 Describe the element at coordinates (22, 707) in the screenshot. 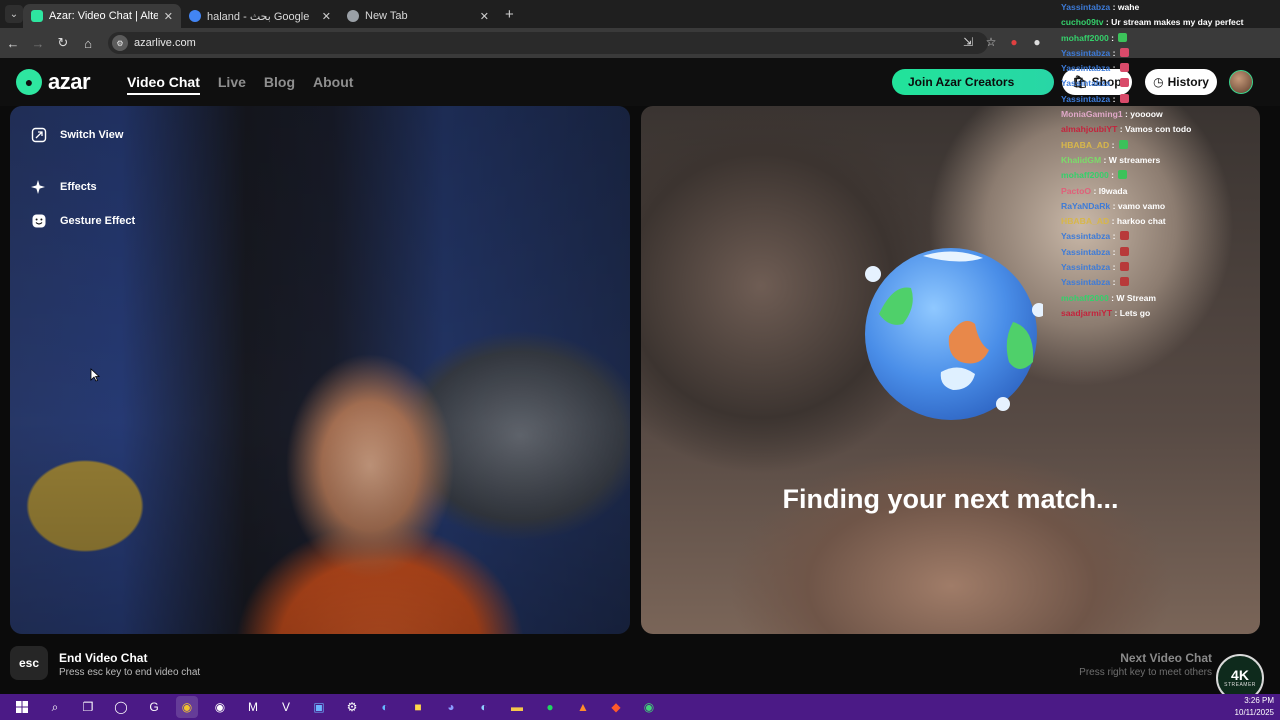

I see `windows-start-icon` at that location.